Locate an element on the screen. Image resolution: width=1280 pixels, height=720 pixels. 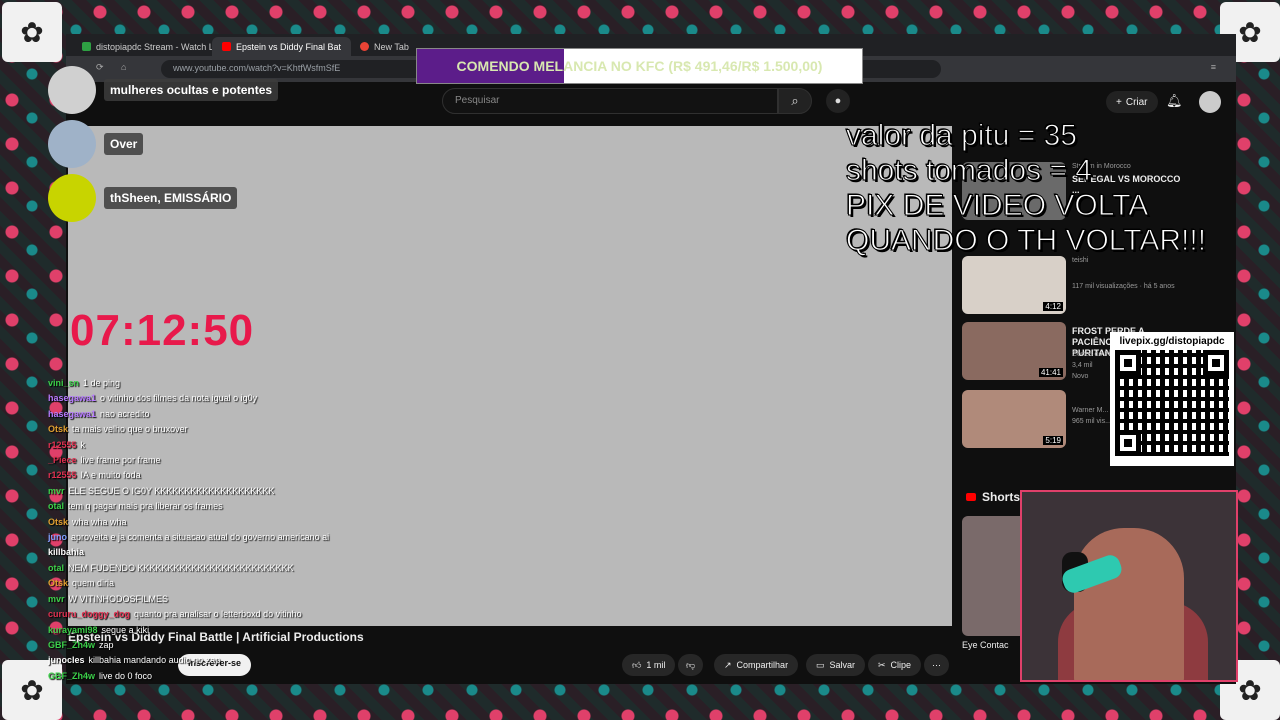
chrome-icon is located at coordinates (364, 46).